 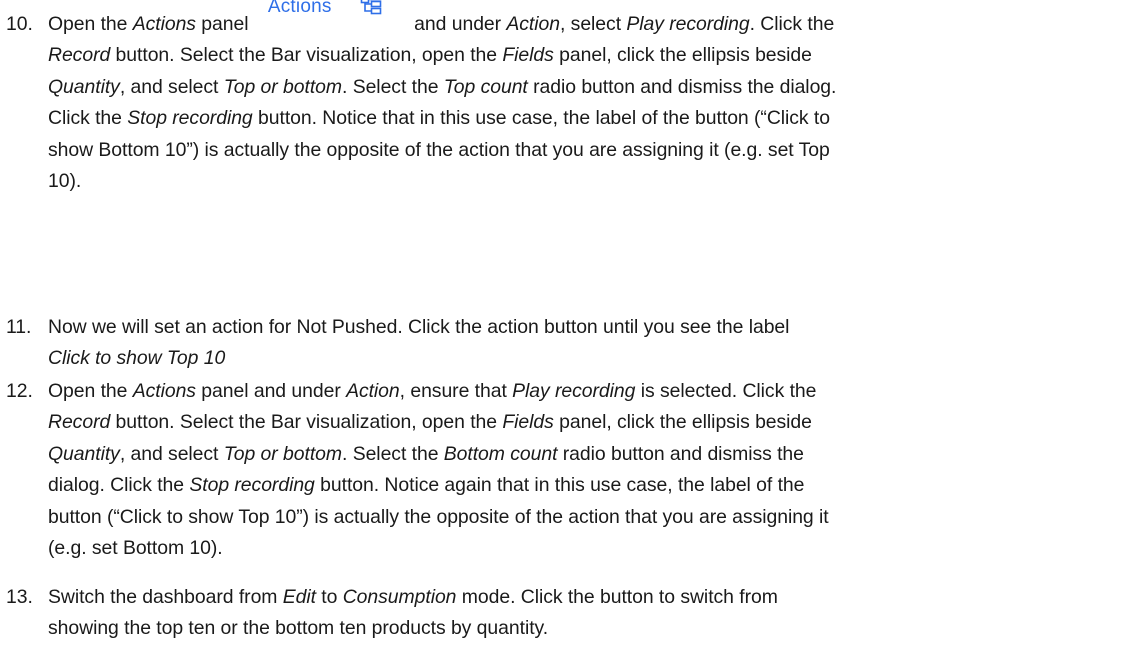 I want to click on body-text: (e.g. set Bottom 10)., so click(x=135, y=548).